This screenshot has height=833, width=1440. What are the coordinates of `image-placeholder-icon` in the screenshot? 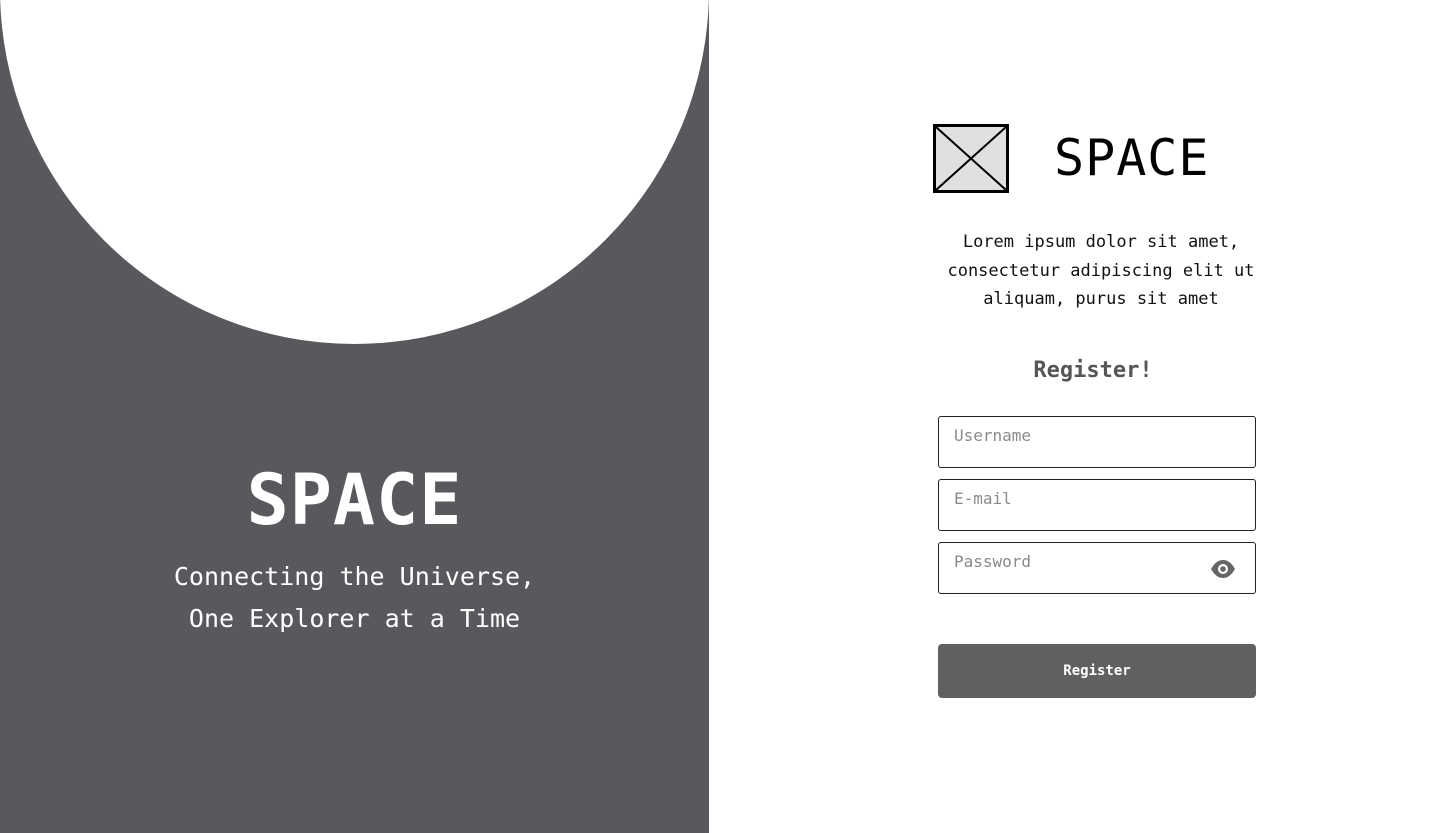 It's located at (971, 158).